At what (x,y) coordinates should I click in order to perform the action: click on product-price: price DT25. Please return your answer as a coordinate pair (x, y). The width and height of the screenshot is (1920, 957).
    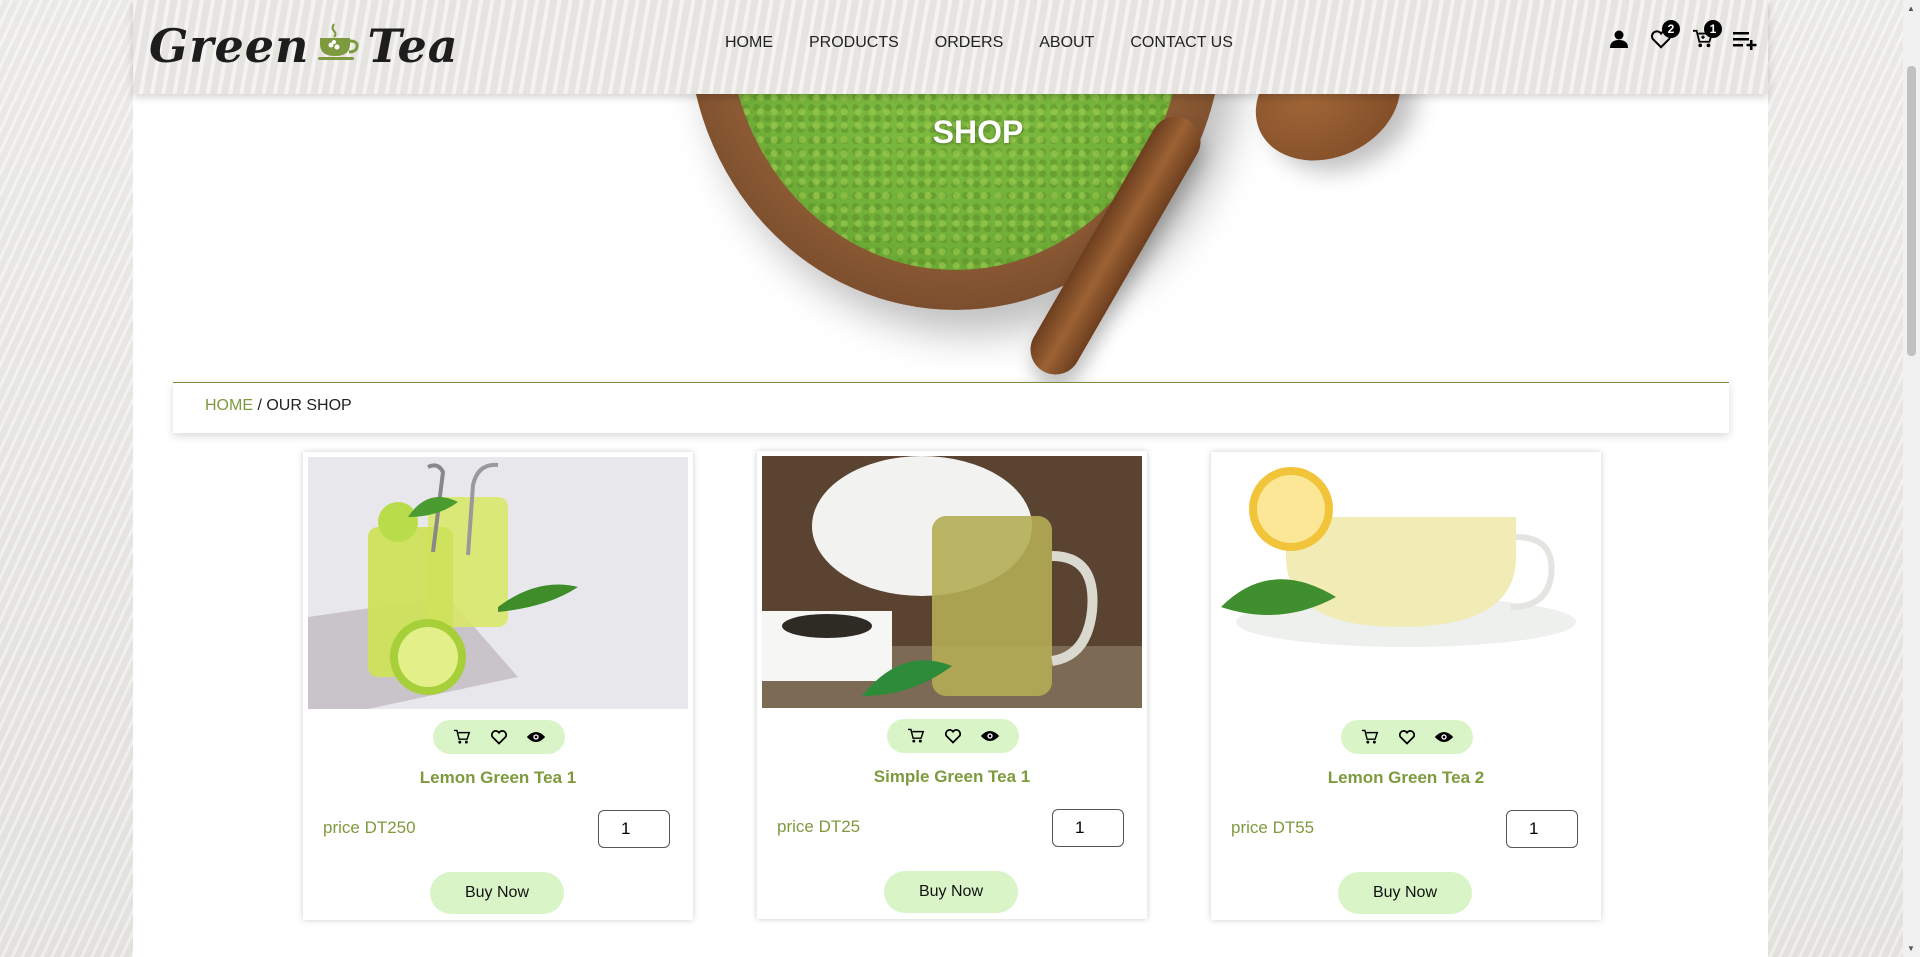
    Looking at the image, I should click on (819, 826).